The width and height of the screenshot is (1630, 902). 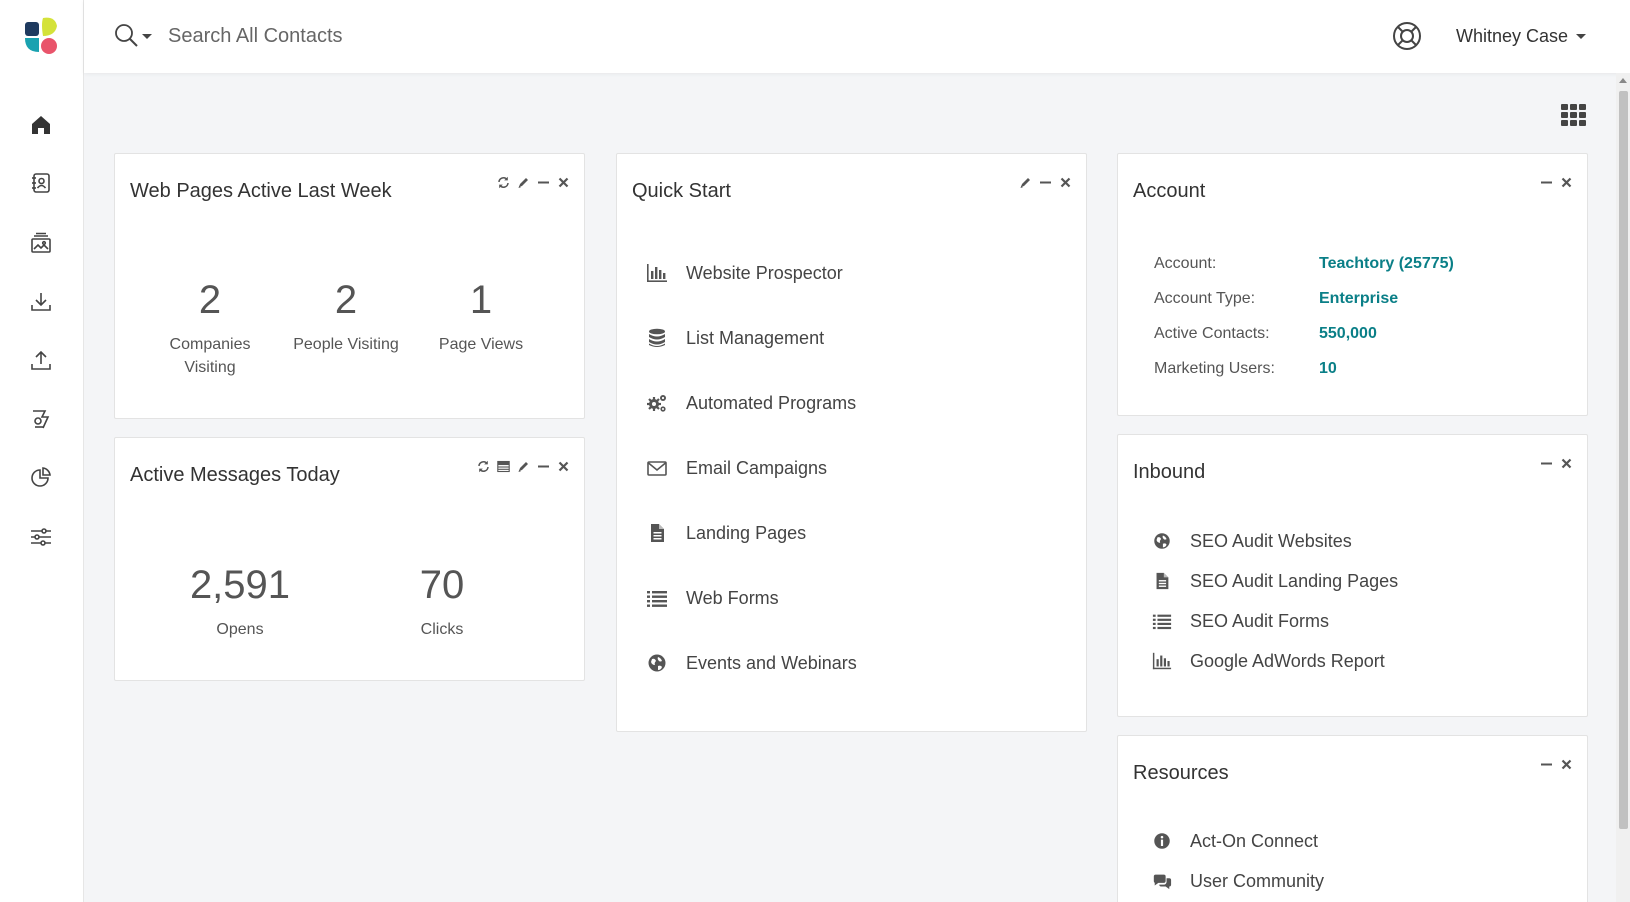 What do you see at coordinates (1169, 191) in the screenshot?
I see `widget-title: Account` at bounding box center [1169, 191].